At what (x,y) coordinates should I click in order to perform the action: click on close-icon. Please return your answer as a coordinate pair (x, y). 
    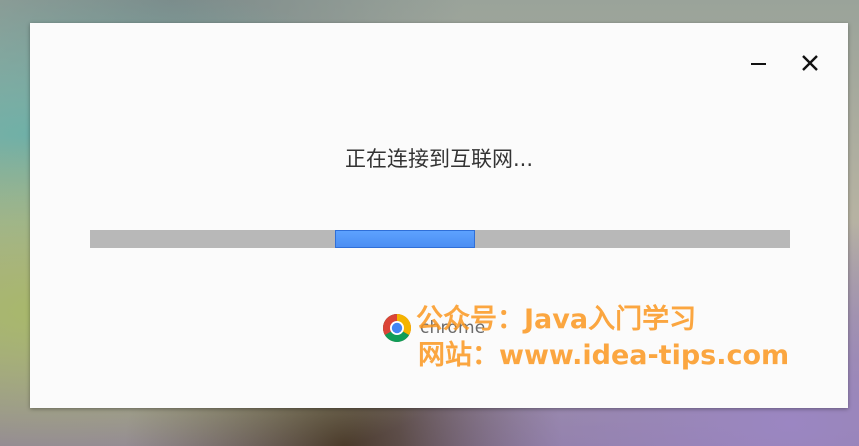
    Looking at the image, I should click on (810, 63).